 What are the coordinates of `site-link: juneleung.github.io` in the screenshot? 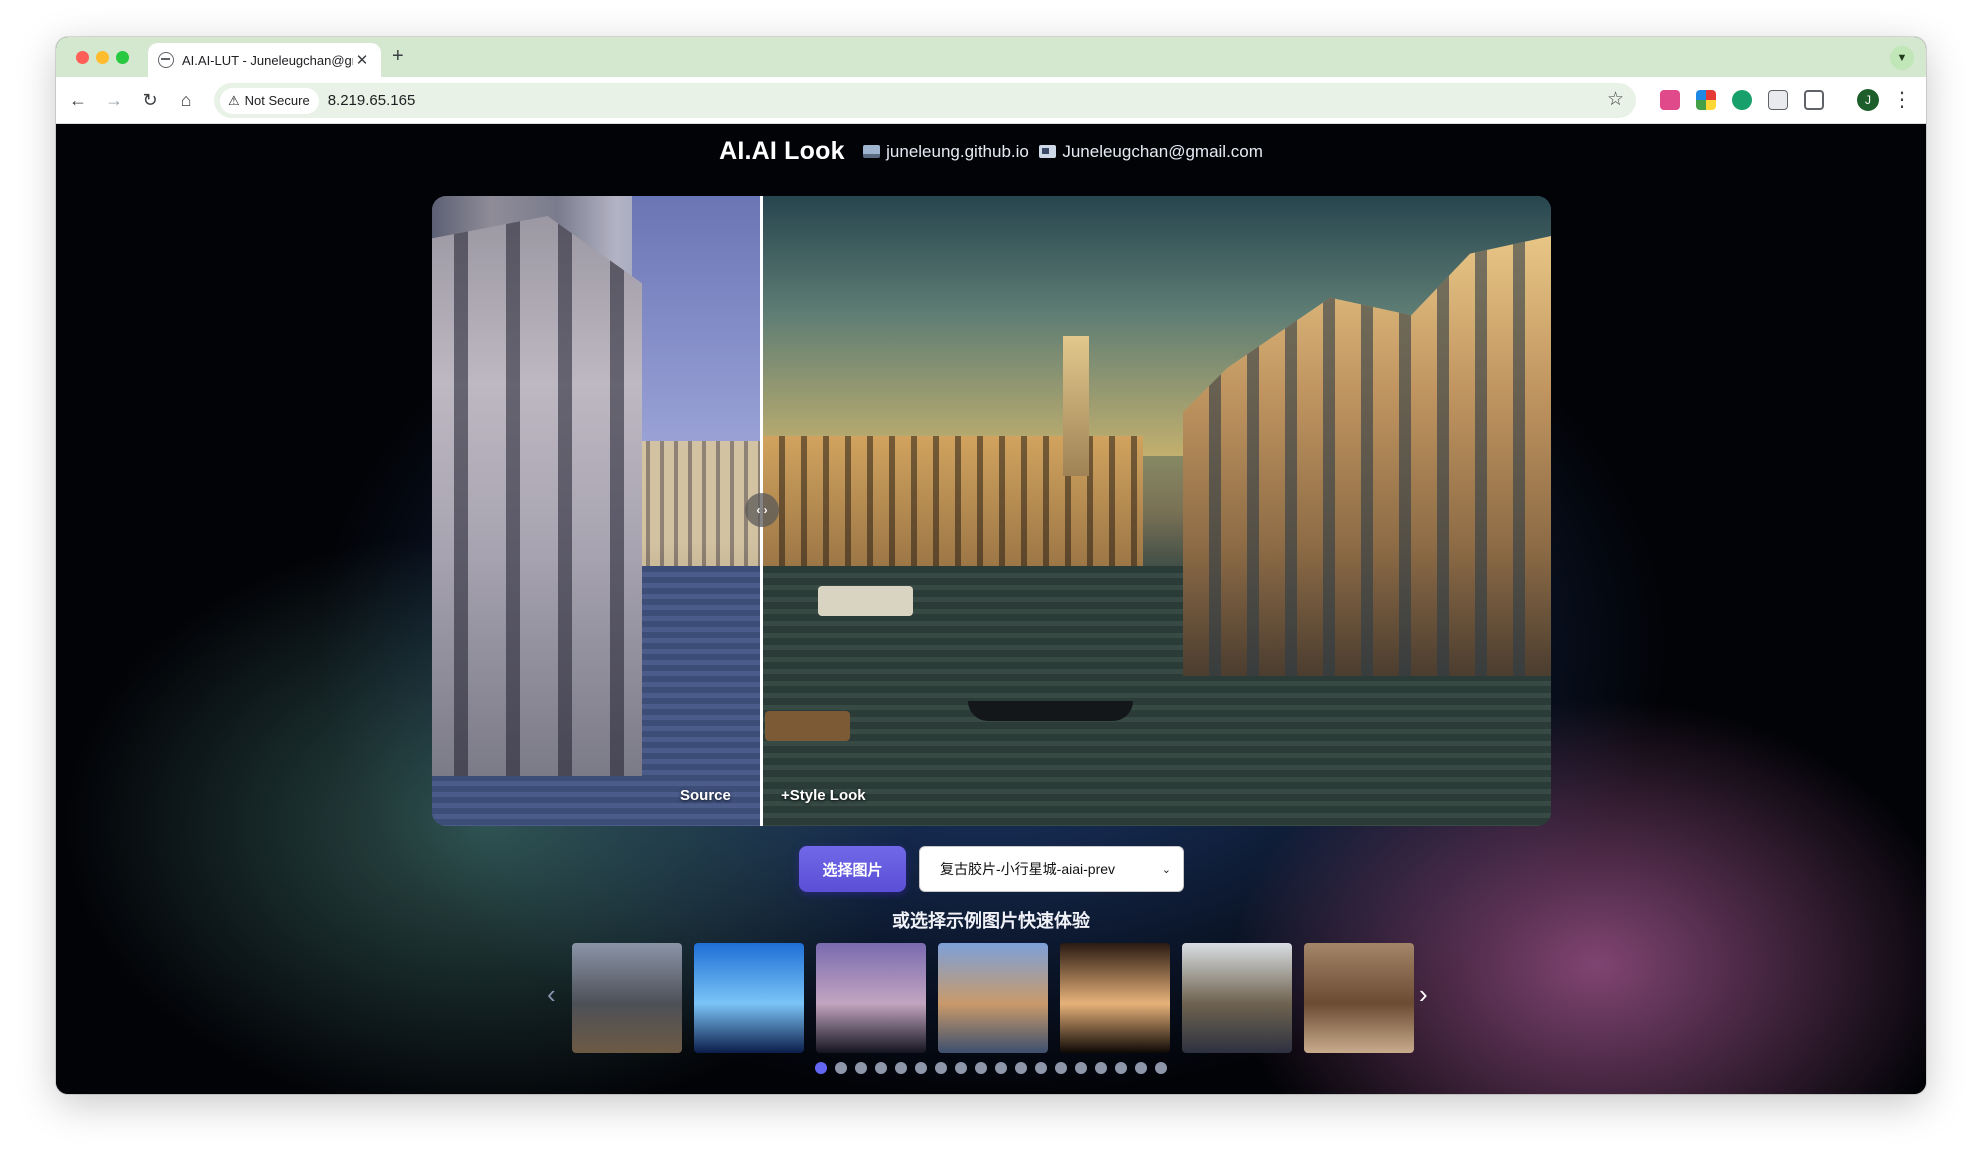 It's located at (946, 151).